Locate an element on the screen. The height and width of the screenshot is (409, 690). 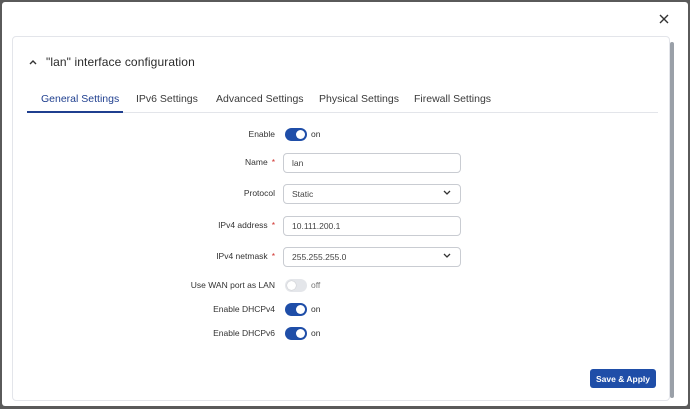
wan-as-lan-toggle is located at coordinates (296, 285).